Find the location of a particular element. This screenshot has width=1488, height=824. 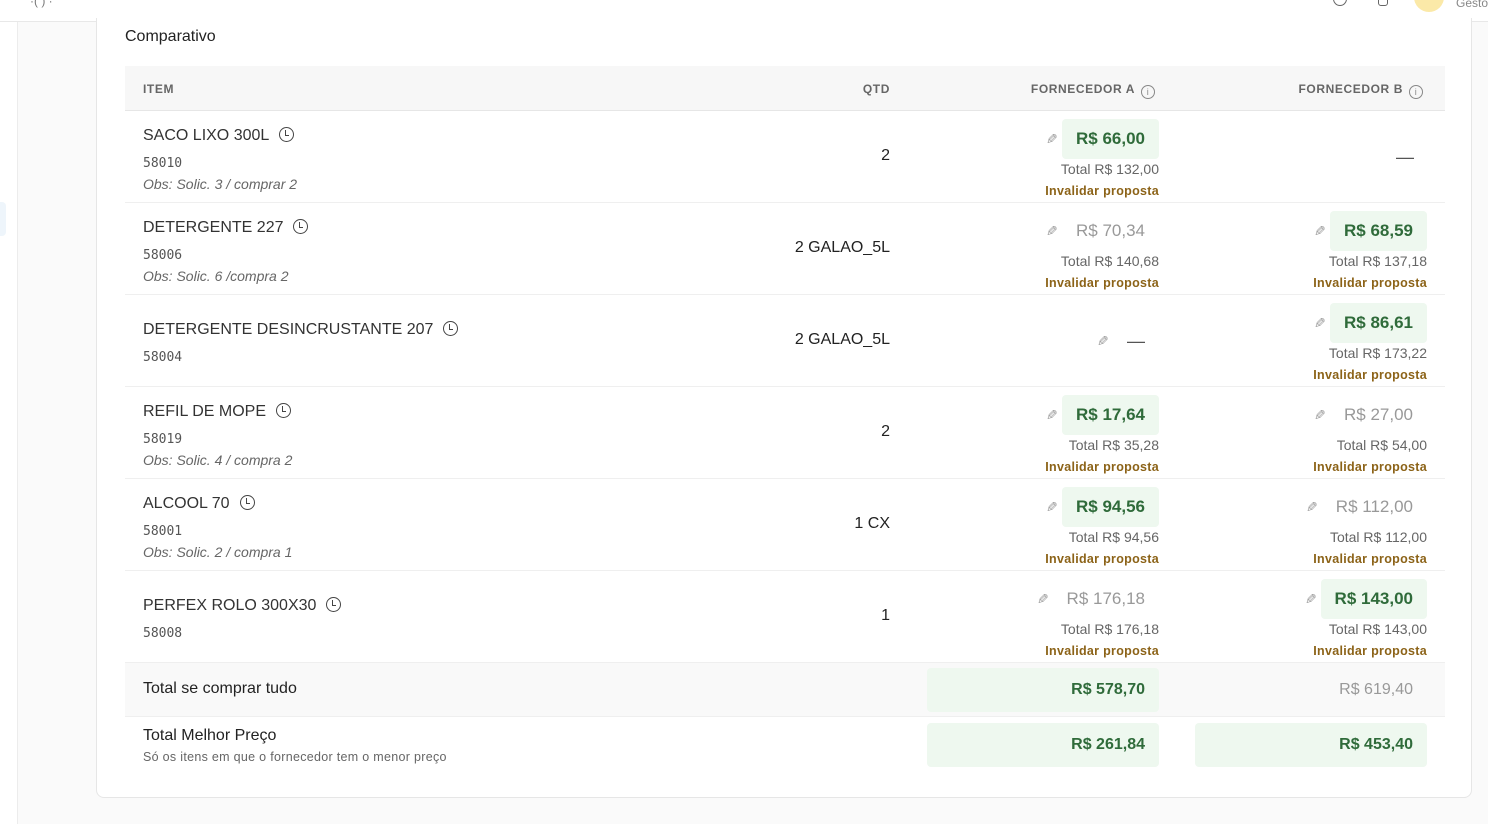

item-name: PERFEX ROLO 300X30 is located at coordinates (242, 606).